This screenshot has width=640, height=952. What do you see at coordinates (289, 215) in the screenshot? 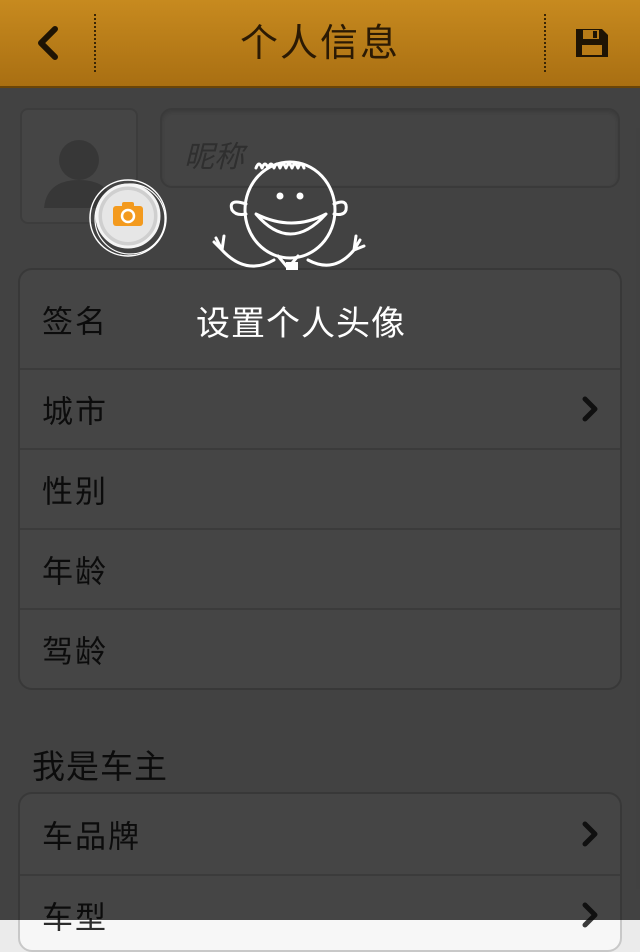
I see `smiling-mascot-illustration` at bounding box center [289, 215].